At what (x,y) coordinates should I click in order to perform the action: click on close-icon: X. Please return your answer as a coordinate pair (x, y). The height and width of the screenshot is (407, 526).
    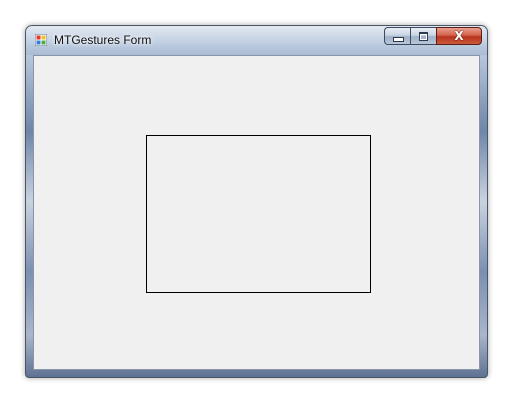
    Looking at the image, I should click on (459, 36).